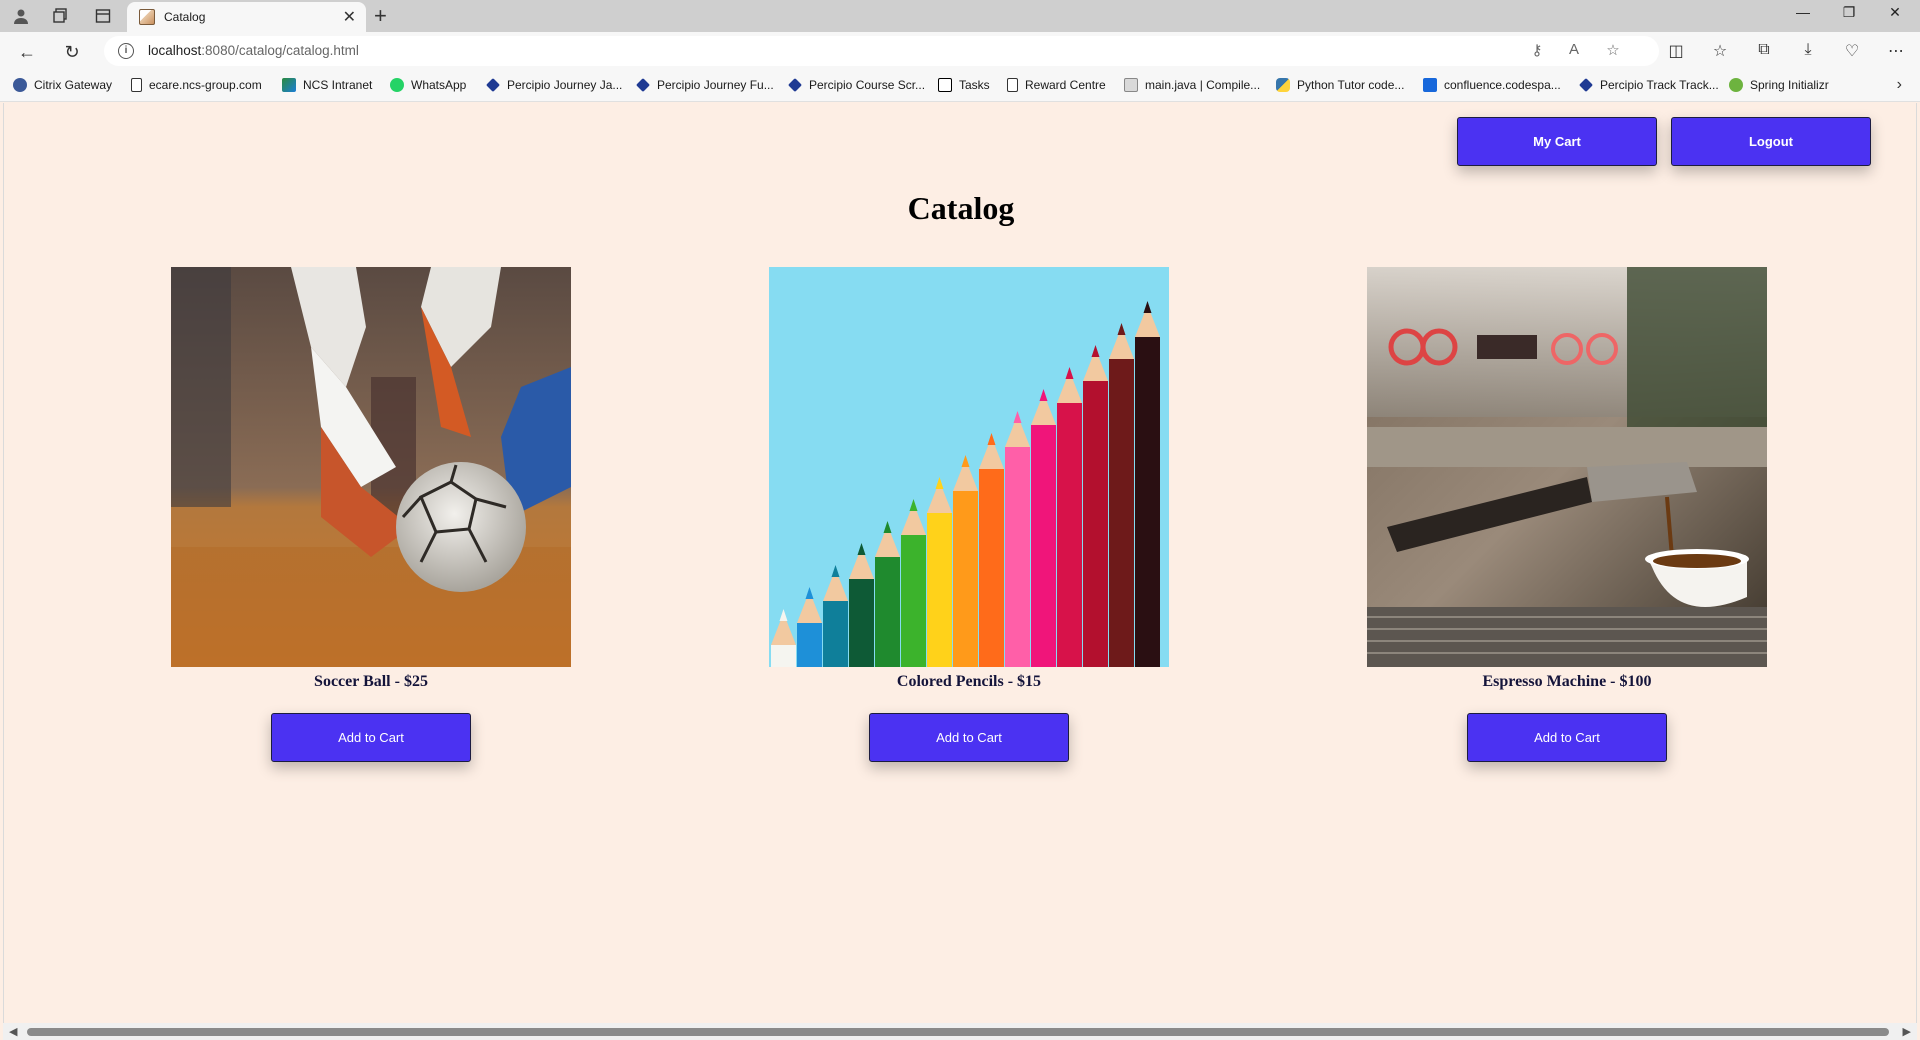 The height and width of the screenshot is (1040, 1920). What do you see at coordinates (969, 681) in the screenshot?
I see `product-name: Colored Pencils - $15` at bounding box center [969, 681].